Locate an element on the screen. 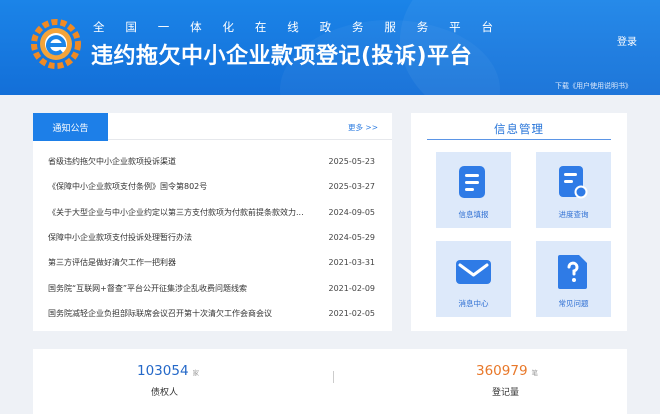 Image resolution: width=660 pixels, height=414 pixels. news-date: 2025-03-27 is located at coordinates (352, 187).